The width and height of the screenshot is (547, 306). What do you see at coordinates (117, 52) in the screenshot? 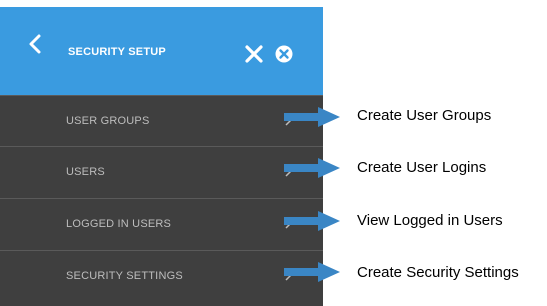
I see `page-title: SECURITY SETUP` at bounding box center [117, 52].